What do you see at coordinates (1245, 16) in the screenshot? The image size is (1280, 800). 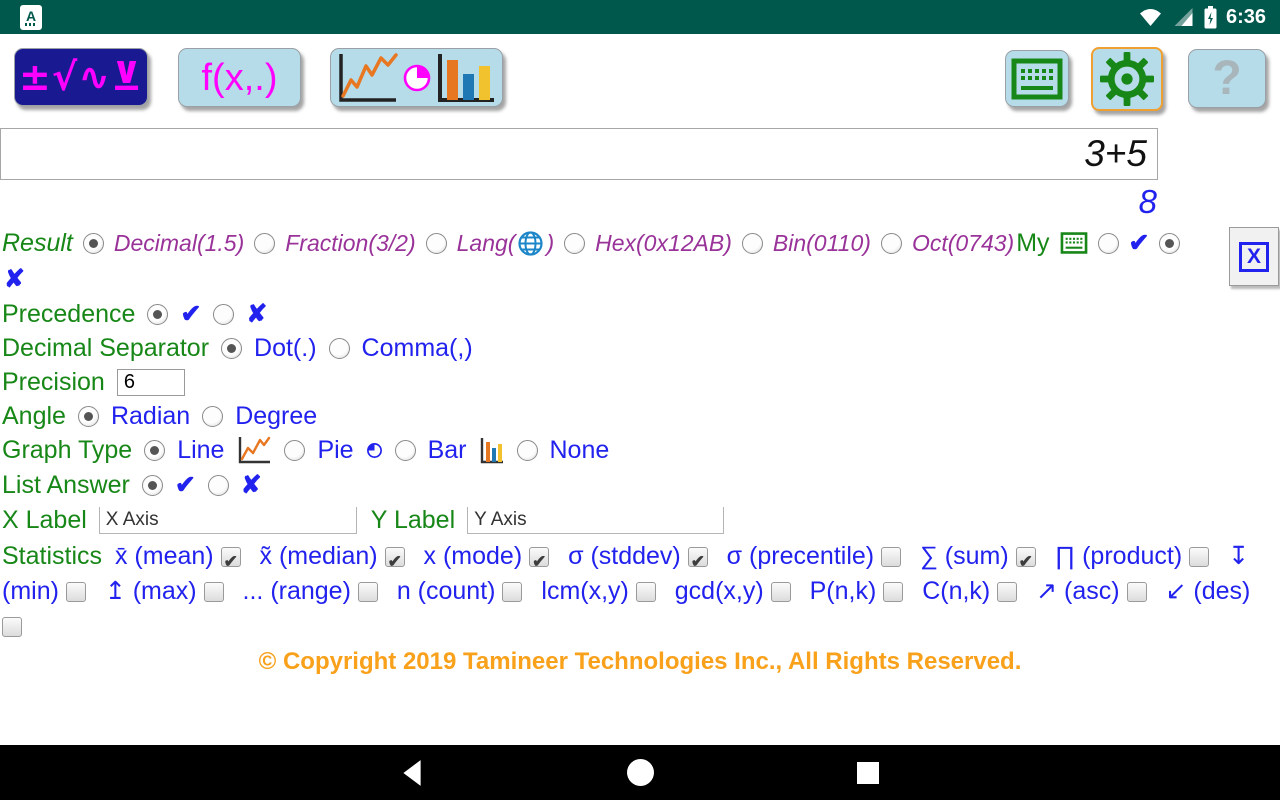 I see `clock-time: 6:36` at bounding box center [1245, 16].